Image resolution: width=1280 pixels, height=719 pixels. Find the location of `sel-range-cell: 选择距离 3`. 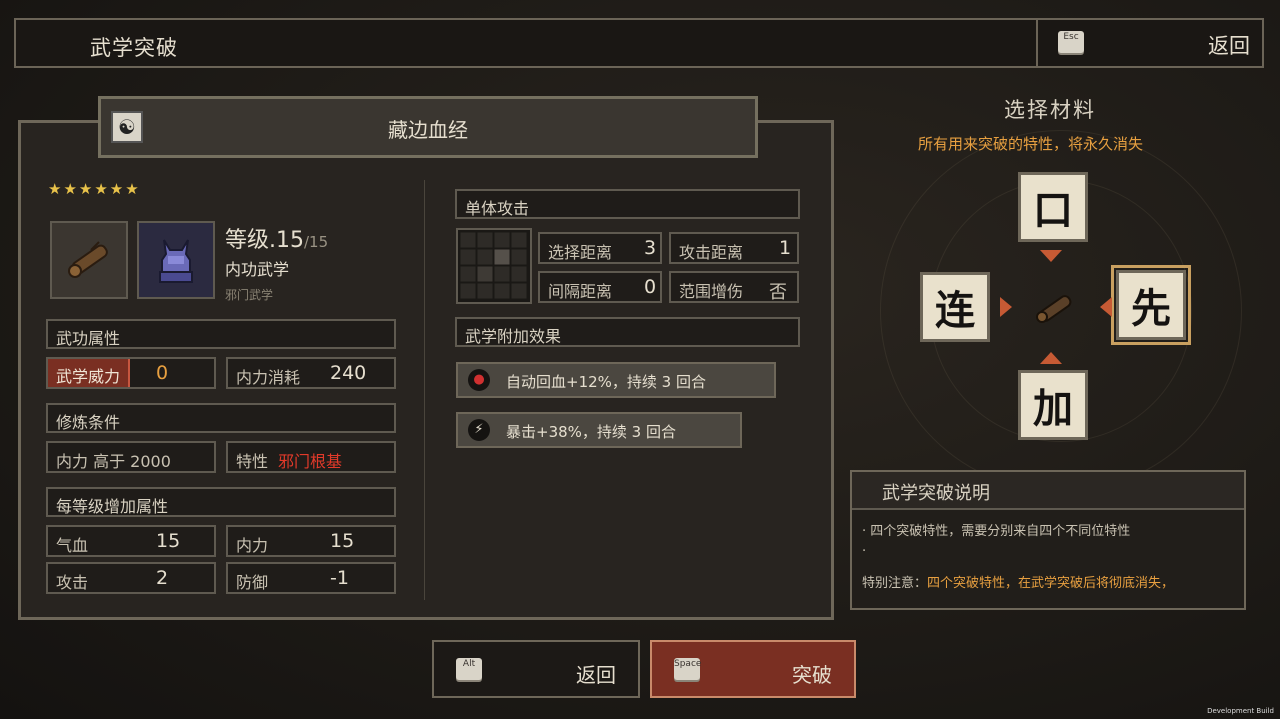

sel-range-cell: 选择距离 3 is located at coordinates (600, 248).